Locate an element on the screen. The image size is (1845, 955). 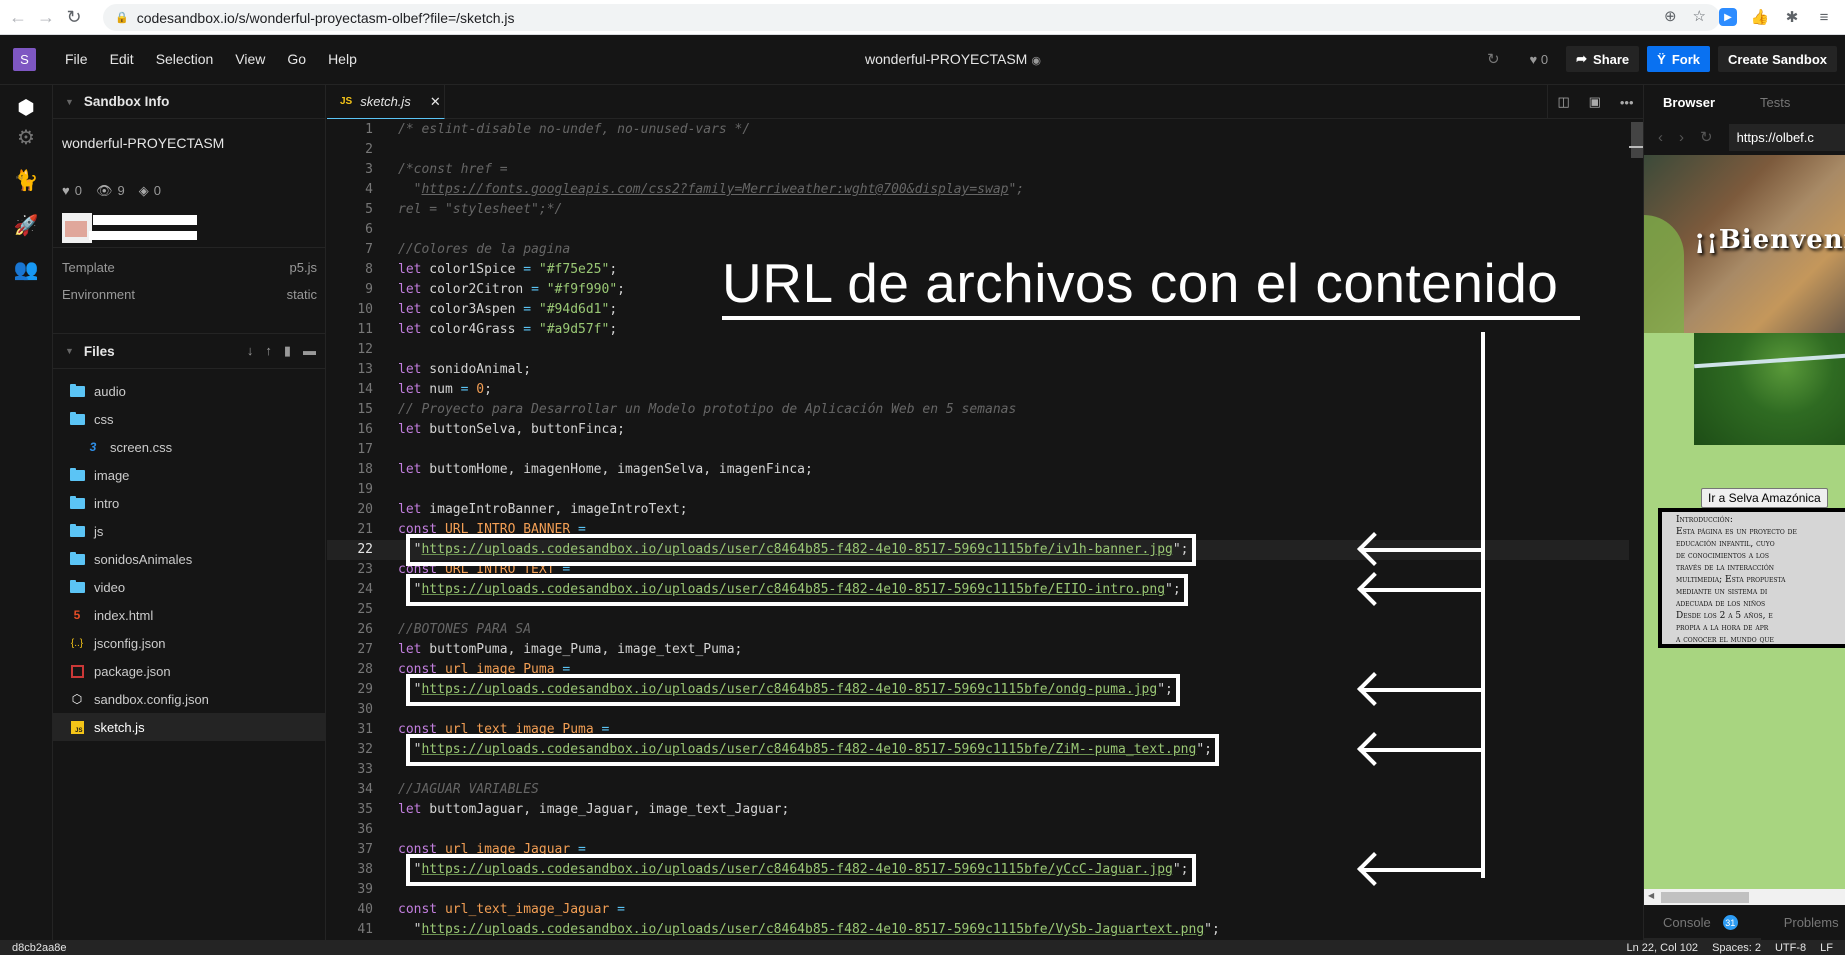
cursor-position: Ln 22, Col 102 is located at coordinates (1663, 948).